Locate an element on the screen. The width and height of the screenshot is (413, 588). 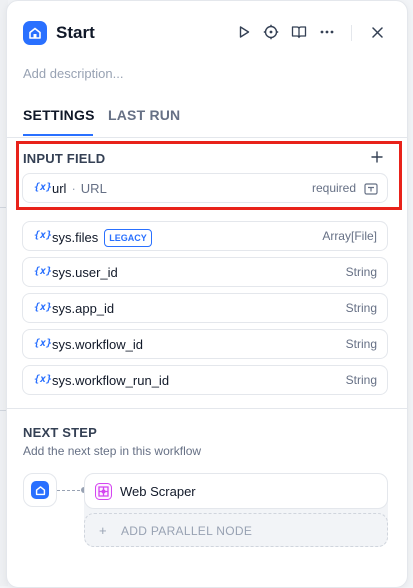
variable-name: sys.workflow_id is located at coordinates (98, 344).